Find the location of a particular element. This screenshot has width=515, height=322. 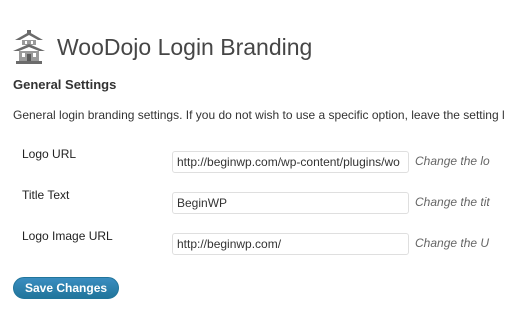

logo-url-label: Logo URL is located at coordinates (49, 154).